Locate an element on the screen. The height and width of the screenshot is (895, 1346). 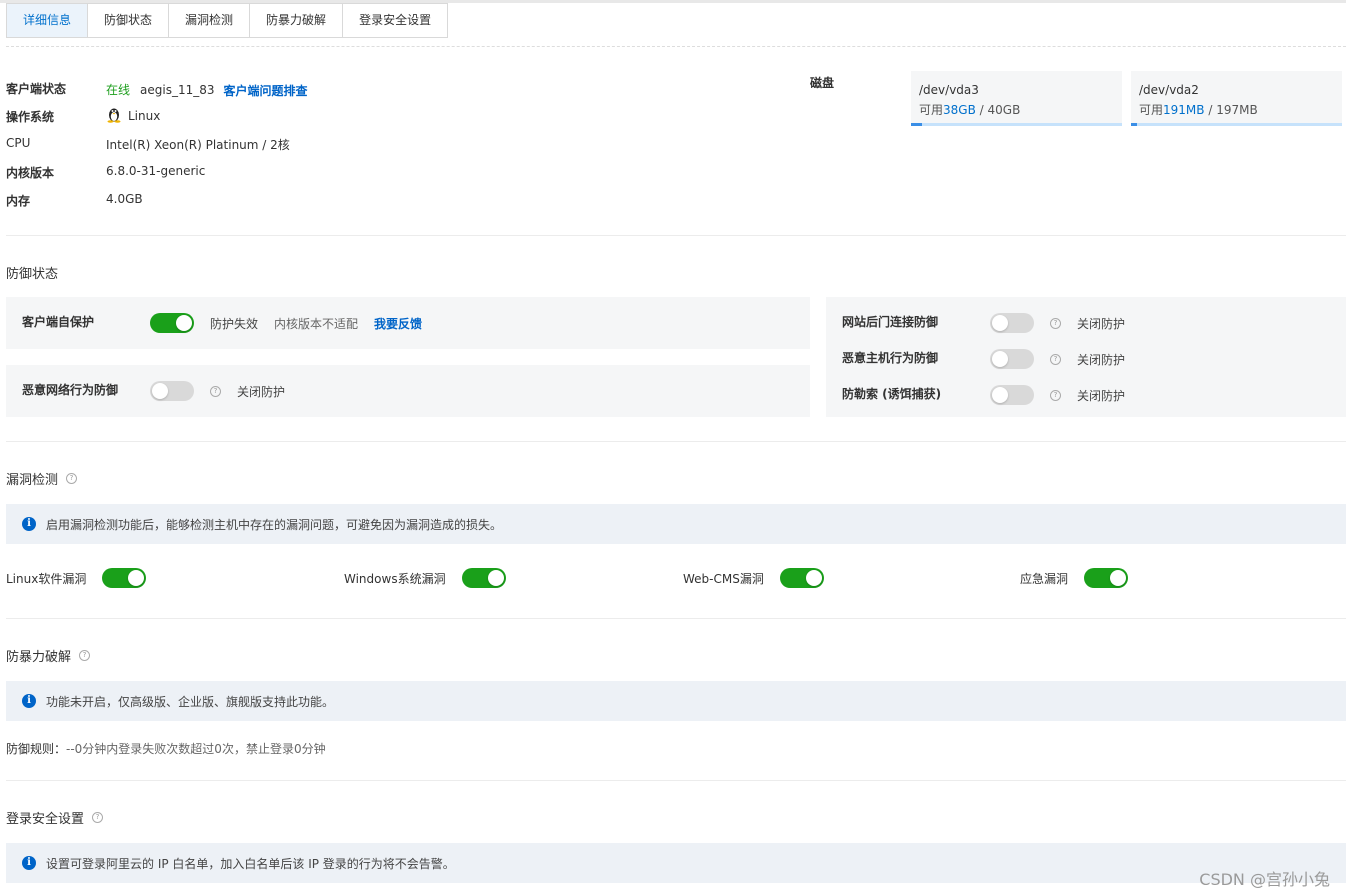
self-protect-toggle is located at coordinates (172, 323).